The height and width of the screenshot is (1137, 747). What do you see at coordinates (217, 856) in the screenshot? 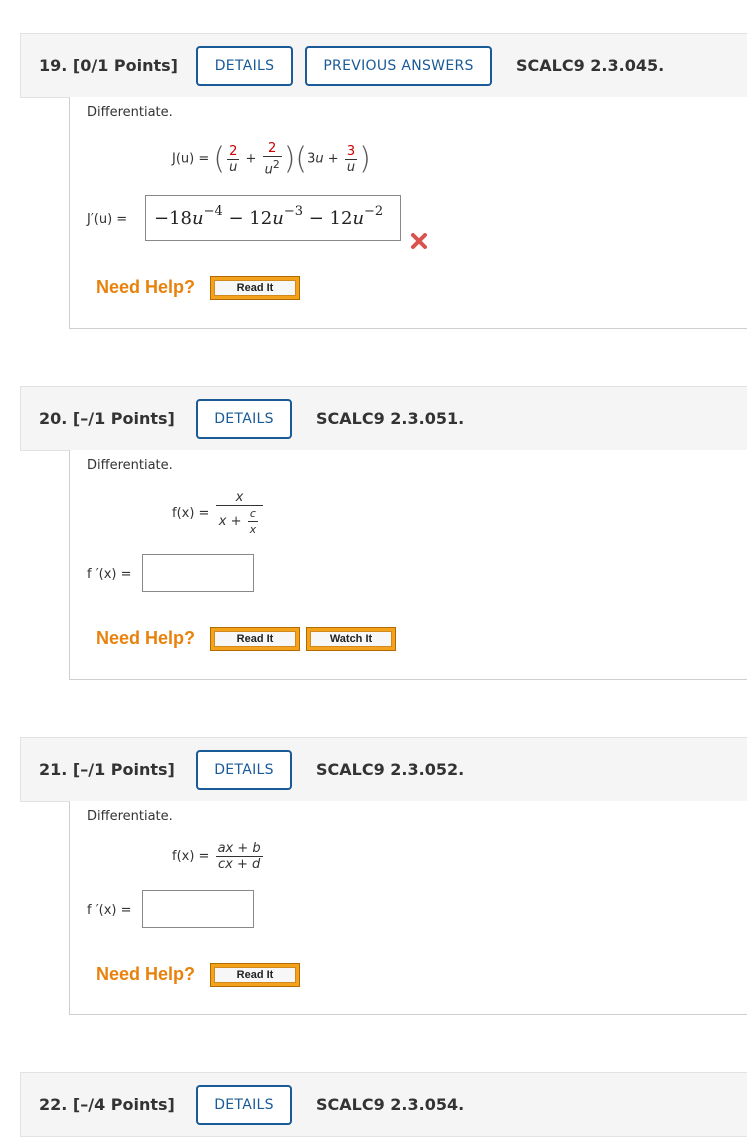
I see `function-definition: f(x) = ax + b cx + d` at bounding box center [217, 856].